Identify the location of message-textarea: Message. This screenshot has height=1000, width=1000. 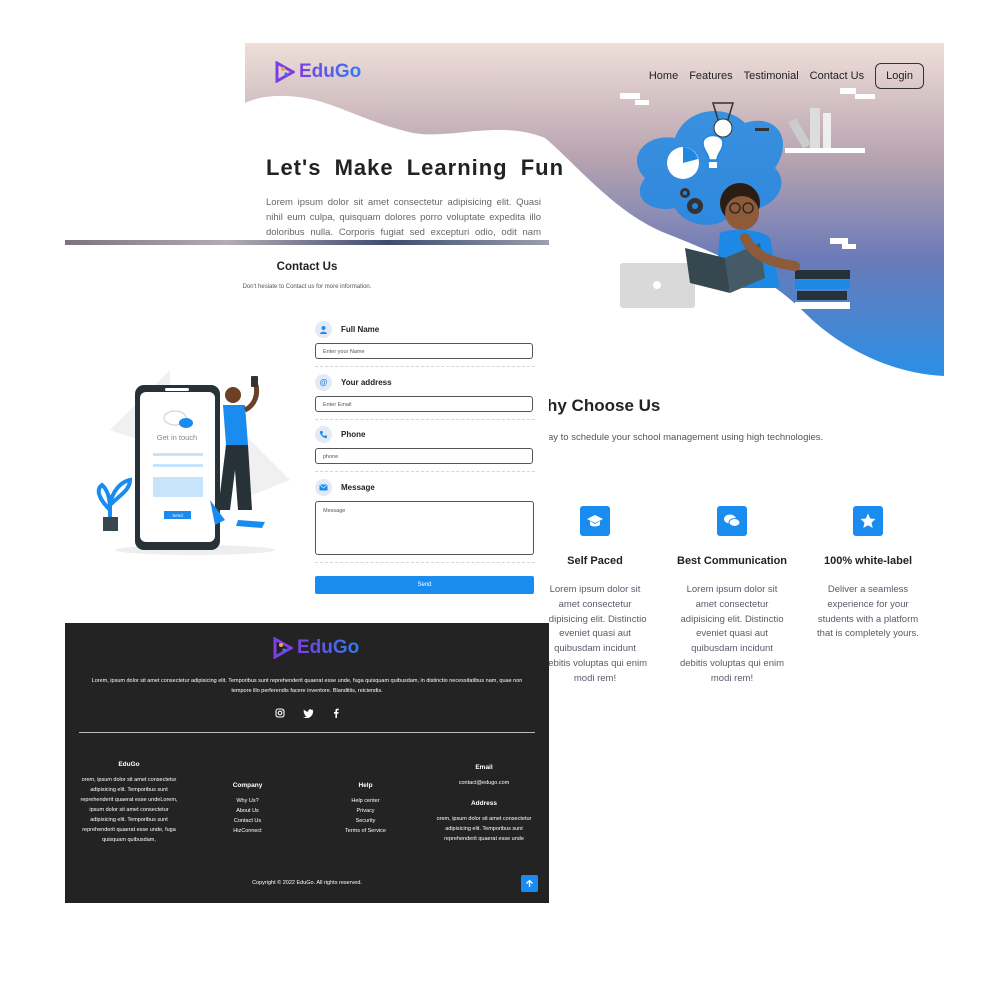
(424, 528).